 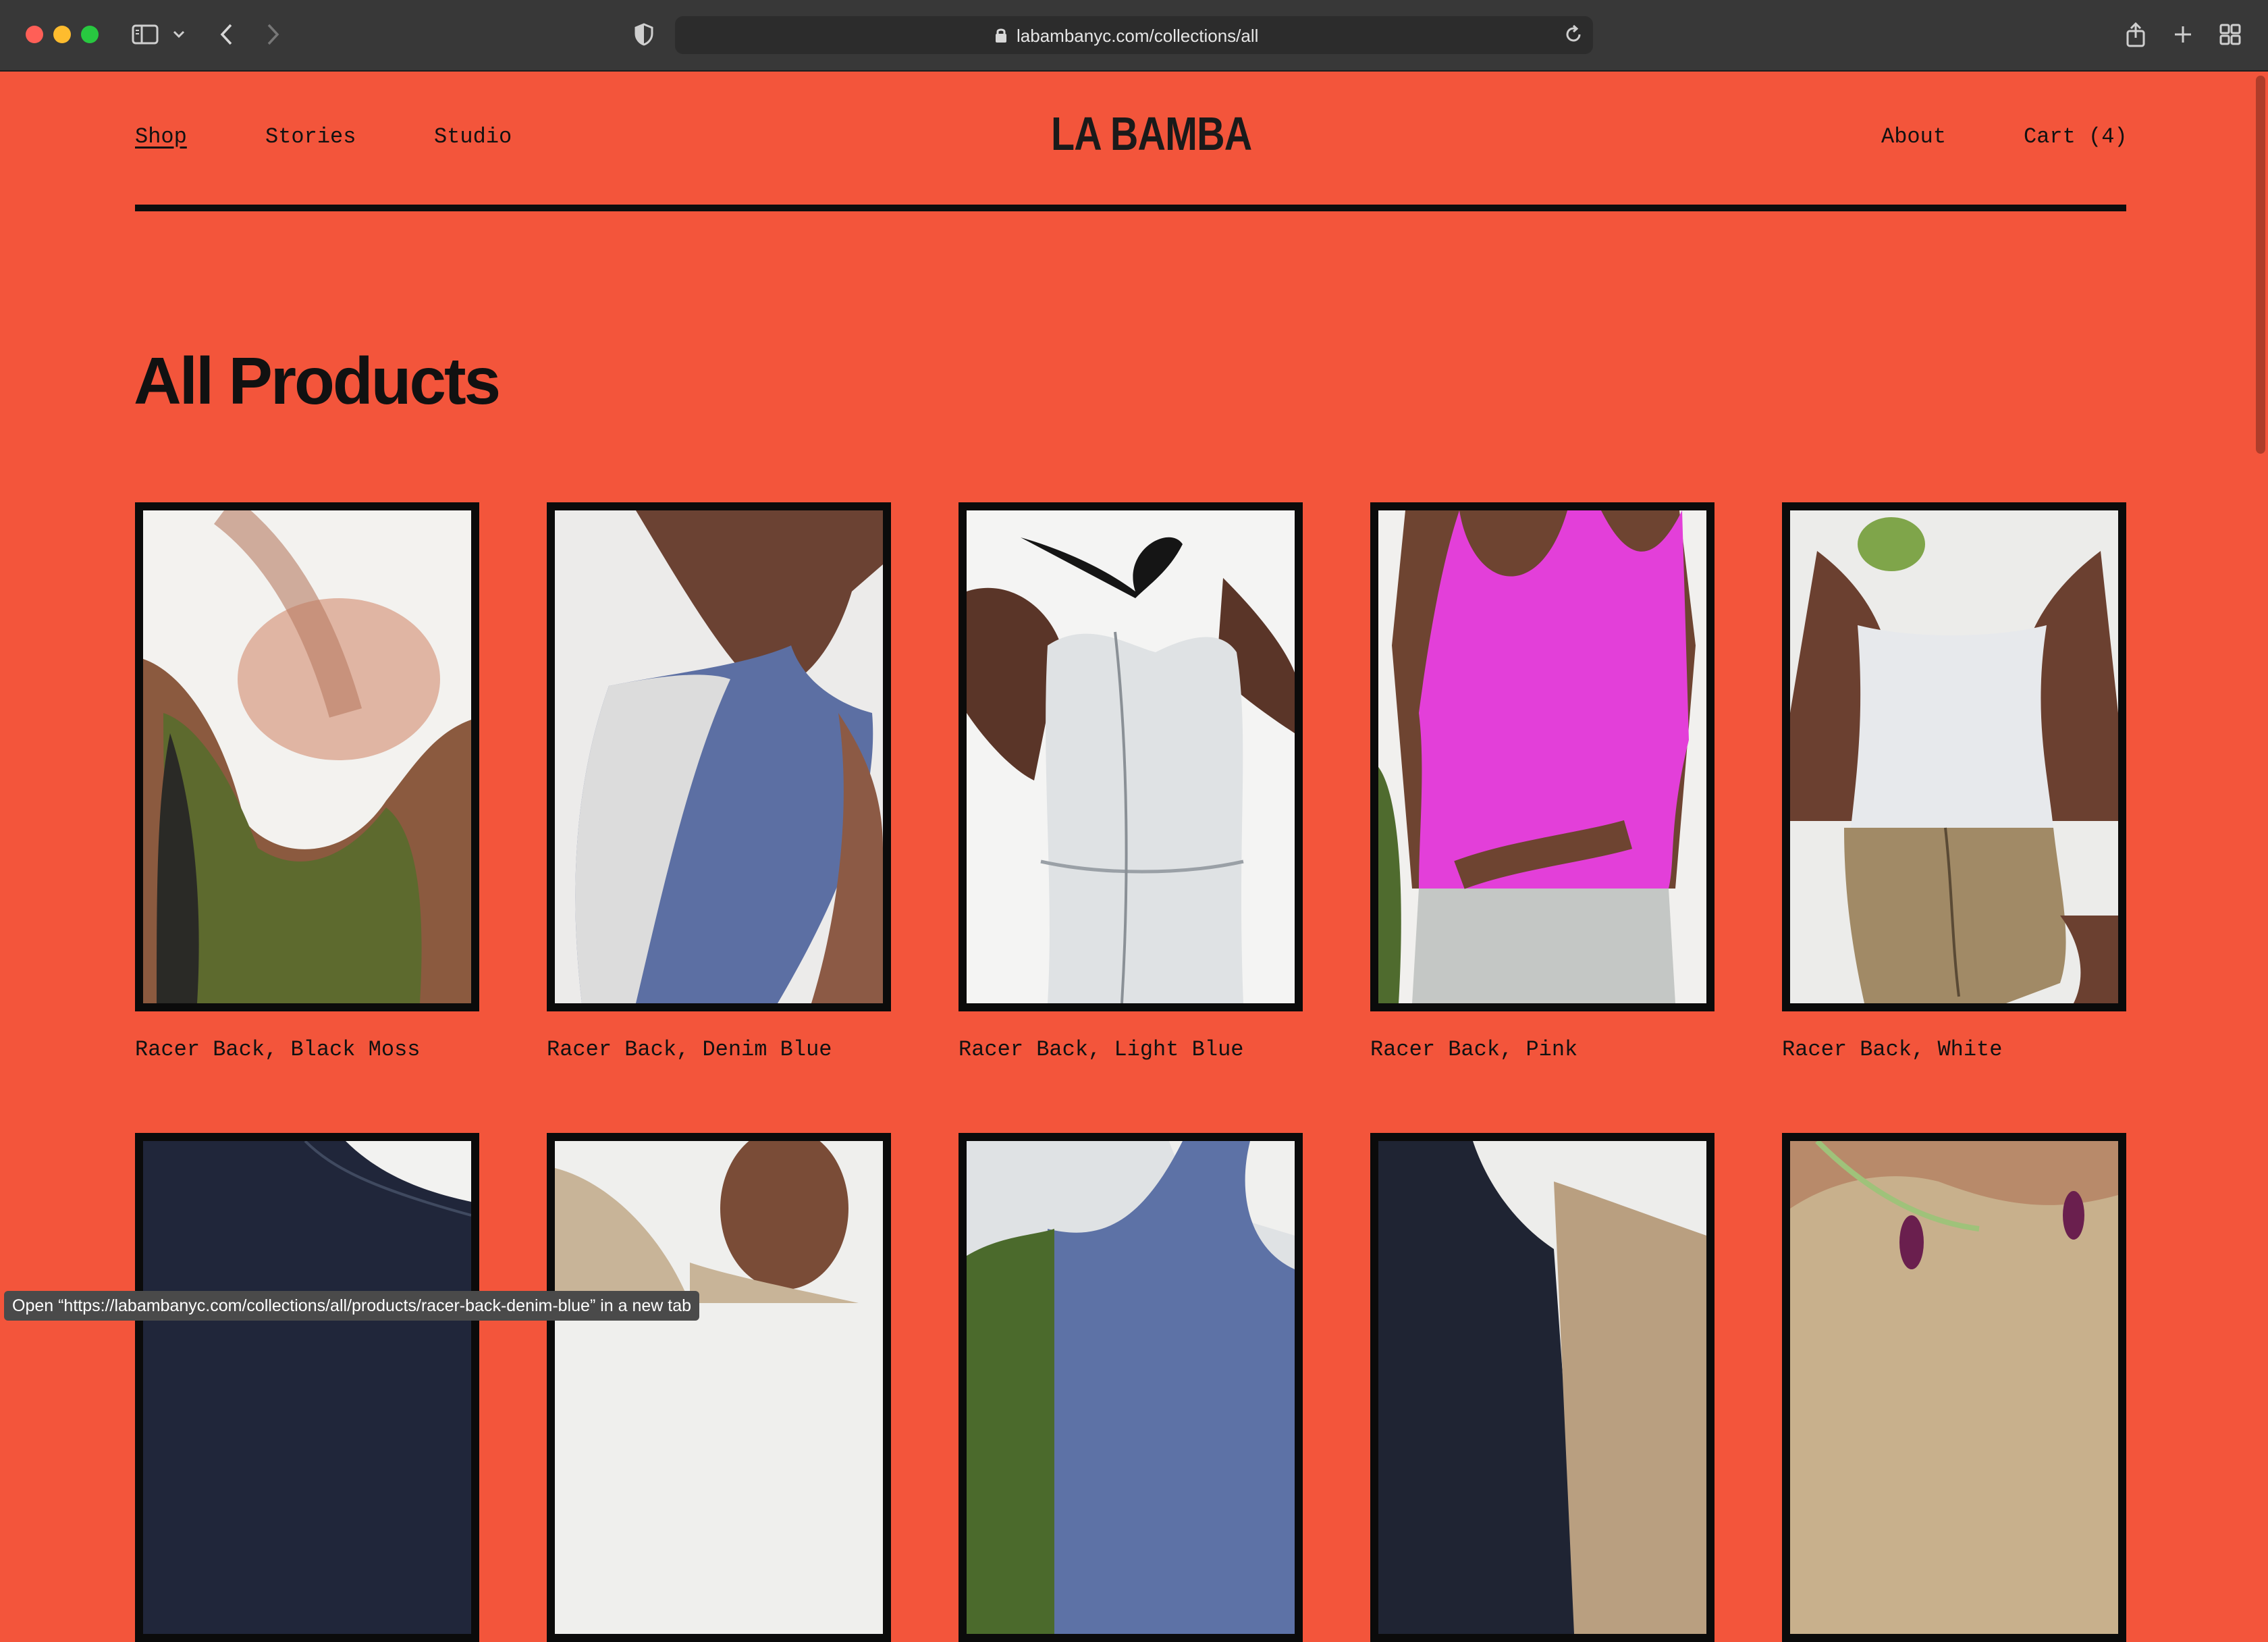 I want to click on nav-studio-link: Studio, so click(x=473, y=136).